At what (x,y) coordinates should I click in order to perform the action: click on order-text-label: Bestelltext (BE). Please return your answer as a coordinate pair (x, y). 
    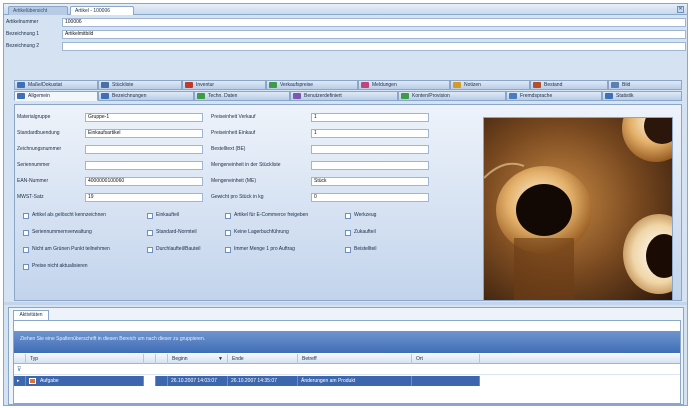
    Looking at the image, I should click on (228, 149).